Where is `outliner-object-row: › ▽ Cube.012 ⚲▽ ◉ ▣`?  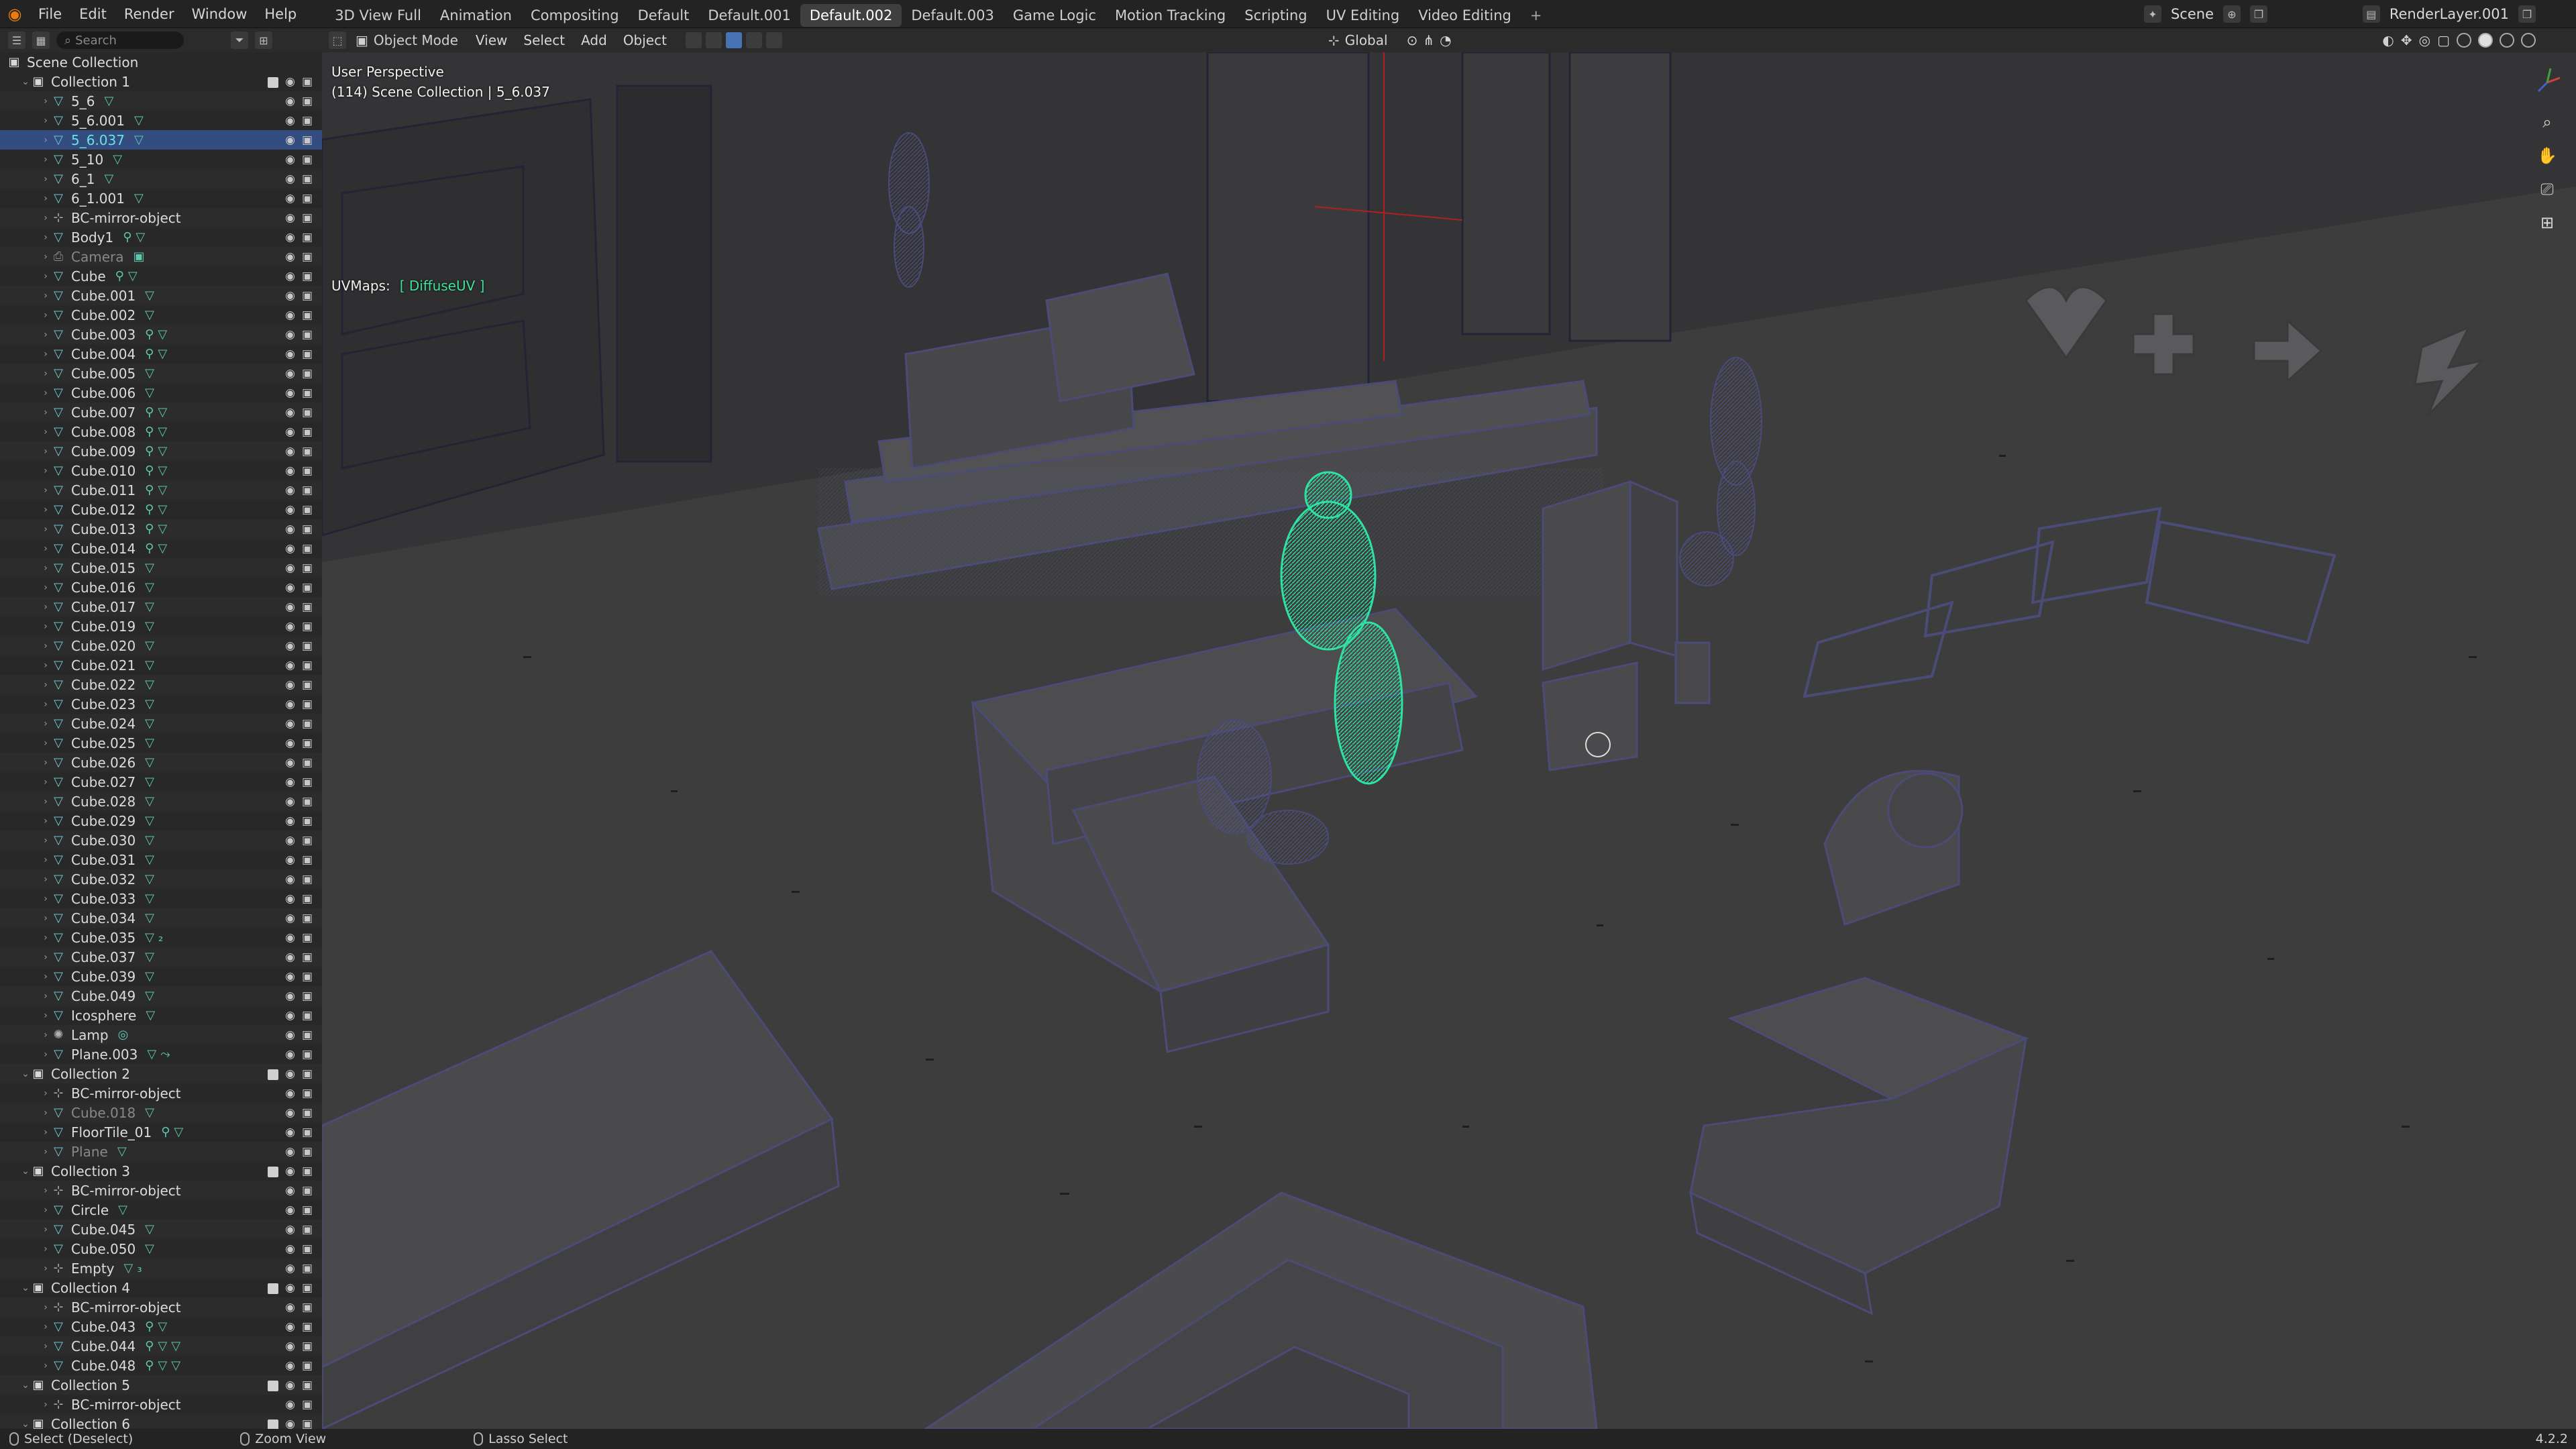
outliner-object-row: › ▽ Cube.012 ⚲▽ ◉ ▣ is located at coordinates (161, 509).